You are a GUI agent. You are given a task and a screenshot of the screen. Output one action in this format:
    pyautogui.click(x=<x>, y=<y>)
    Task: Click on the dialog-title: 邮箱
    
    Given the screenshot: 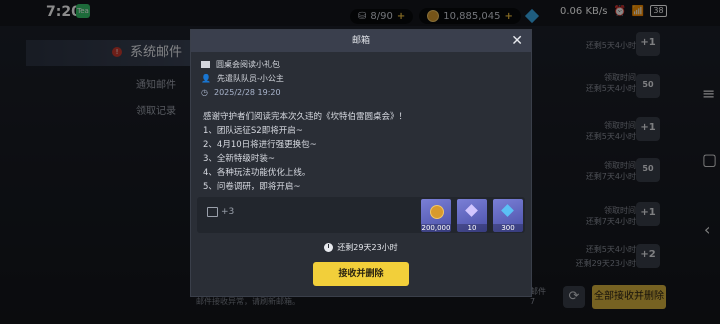 What is the action you would take?
    pyautogui.click(x=360, y=41)
    